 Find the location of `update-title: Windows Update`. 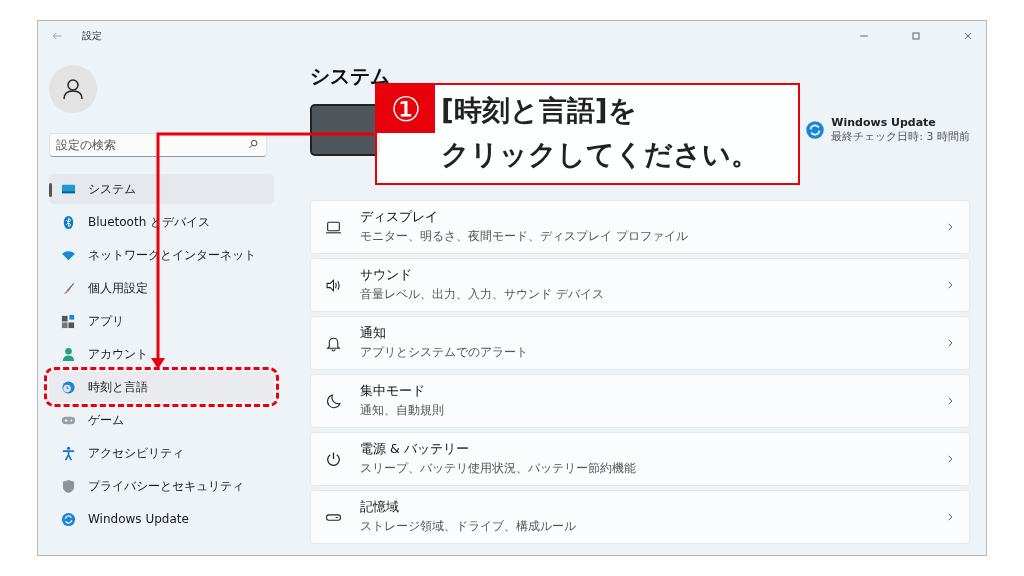

update-title: Windows Update is located at coordinates (884, 122).